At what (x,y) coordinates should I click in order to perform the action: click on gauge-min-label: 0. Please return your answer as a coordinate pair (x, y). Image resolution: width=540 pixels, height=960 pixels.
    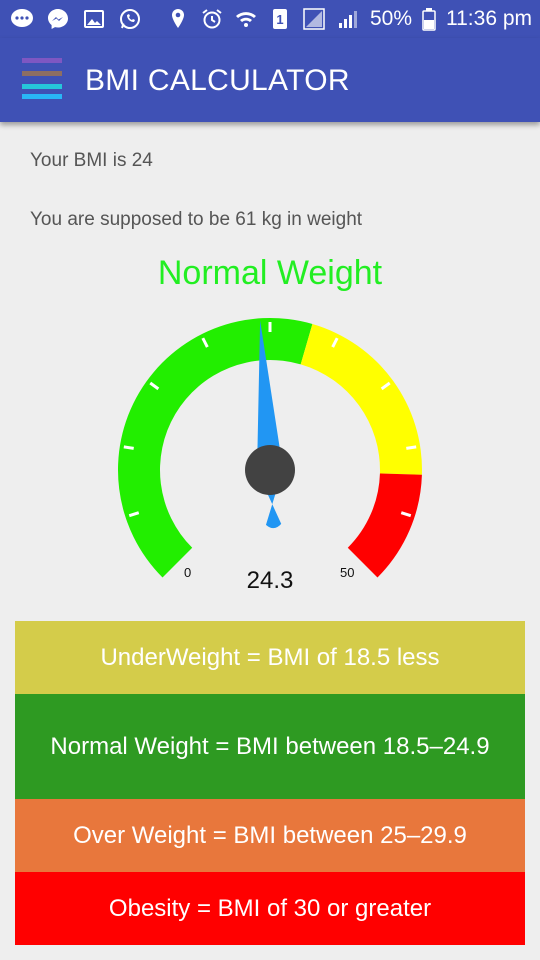
    Looking at the image, I should click on (188, 572).